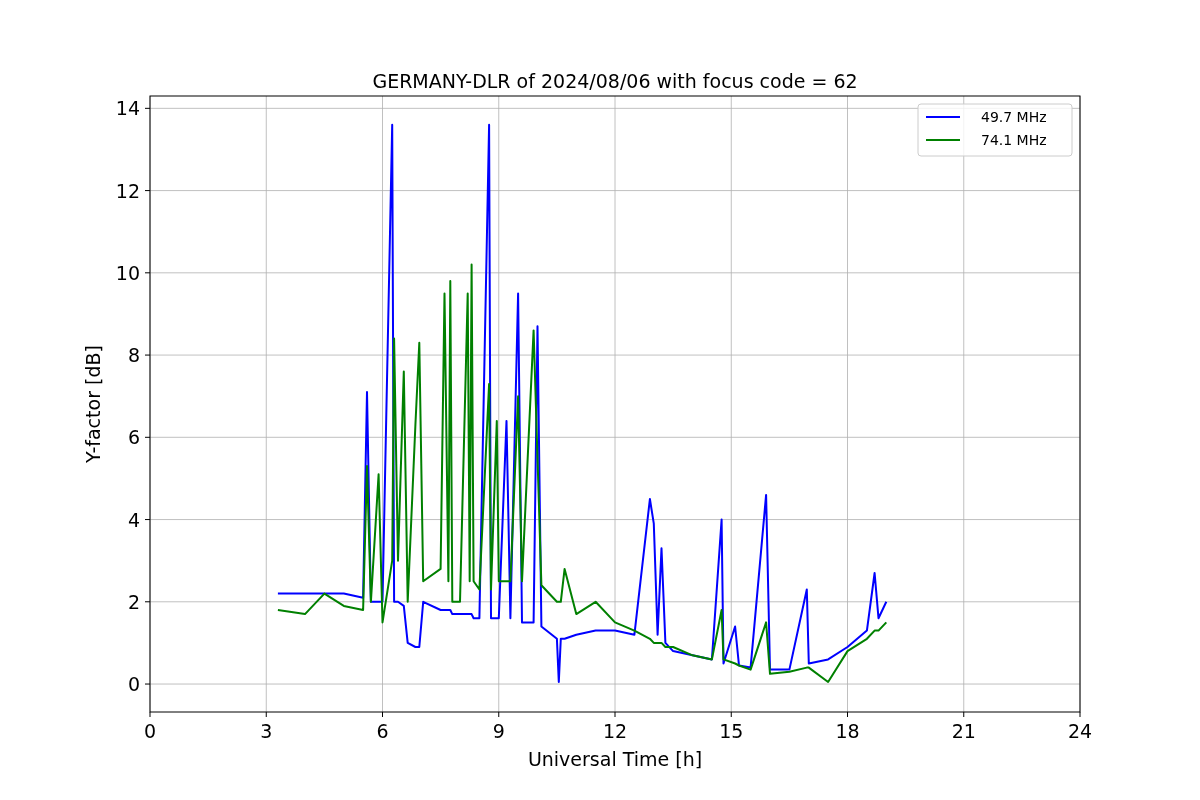  What do you see at coordinates (731, 731) in the screenshot?
I see `x-tick-label: 15` at bounding box center [731, 731].